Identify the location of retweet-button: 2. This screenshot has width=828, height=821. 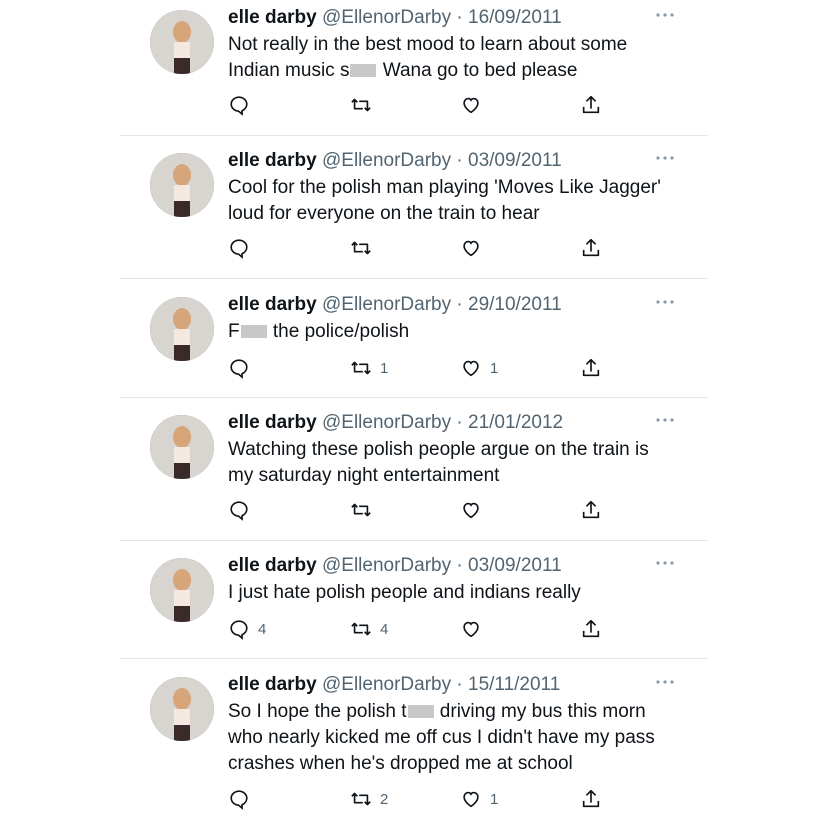
(369, 799).